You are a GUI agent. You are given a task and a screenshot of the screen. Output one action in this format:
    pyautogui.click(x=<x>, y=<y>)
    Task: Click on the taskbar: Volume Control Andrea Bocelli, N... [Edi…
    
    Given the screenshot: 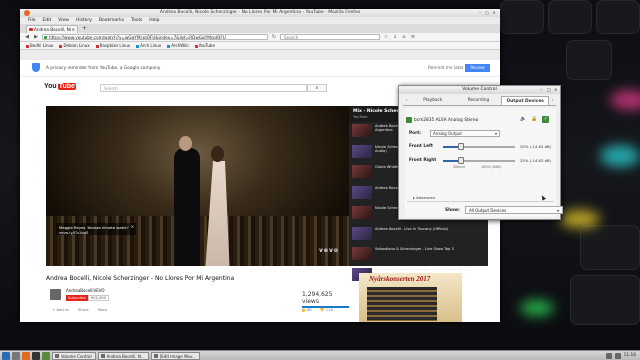 What is the action you would take?
    pyautogui.click(x=320, y=355)
    